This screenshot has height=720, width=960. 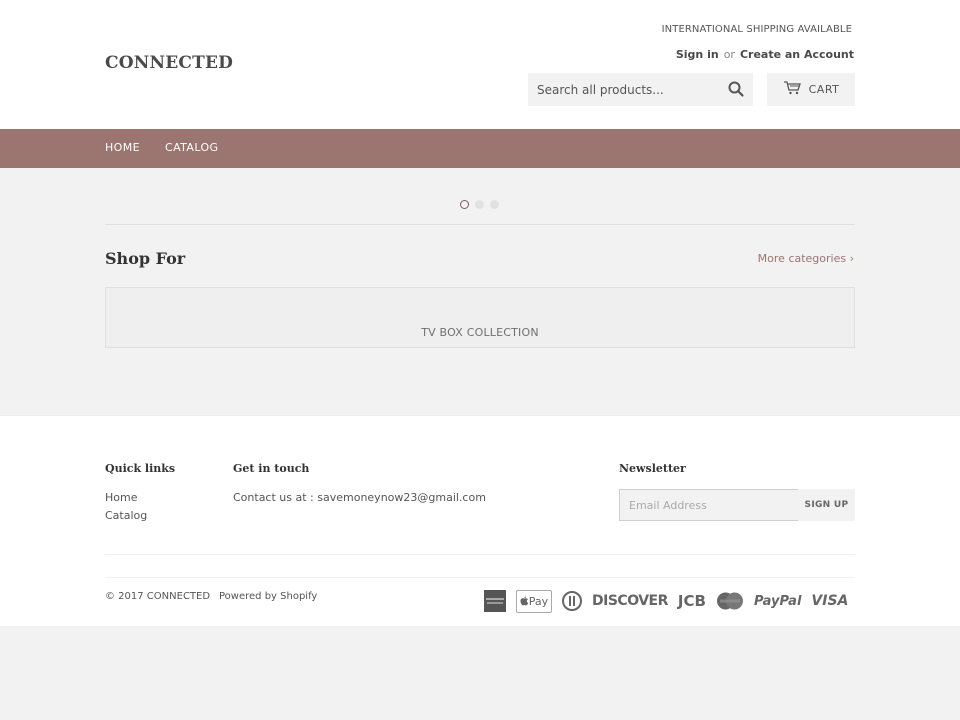 What do you see at coordinates (777, 601) in the screenshot?
I see `paypal-icon: PayPal` at bounding box center [777, 601].